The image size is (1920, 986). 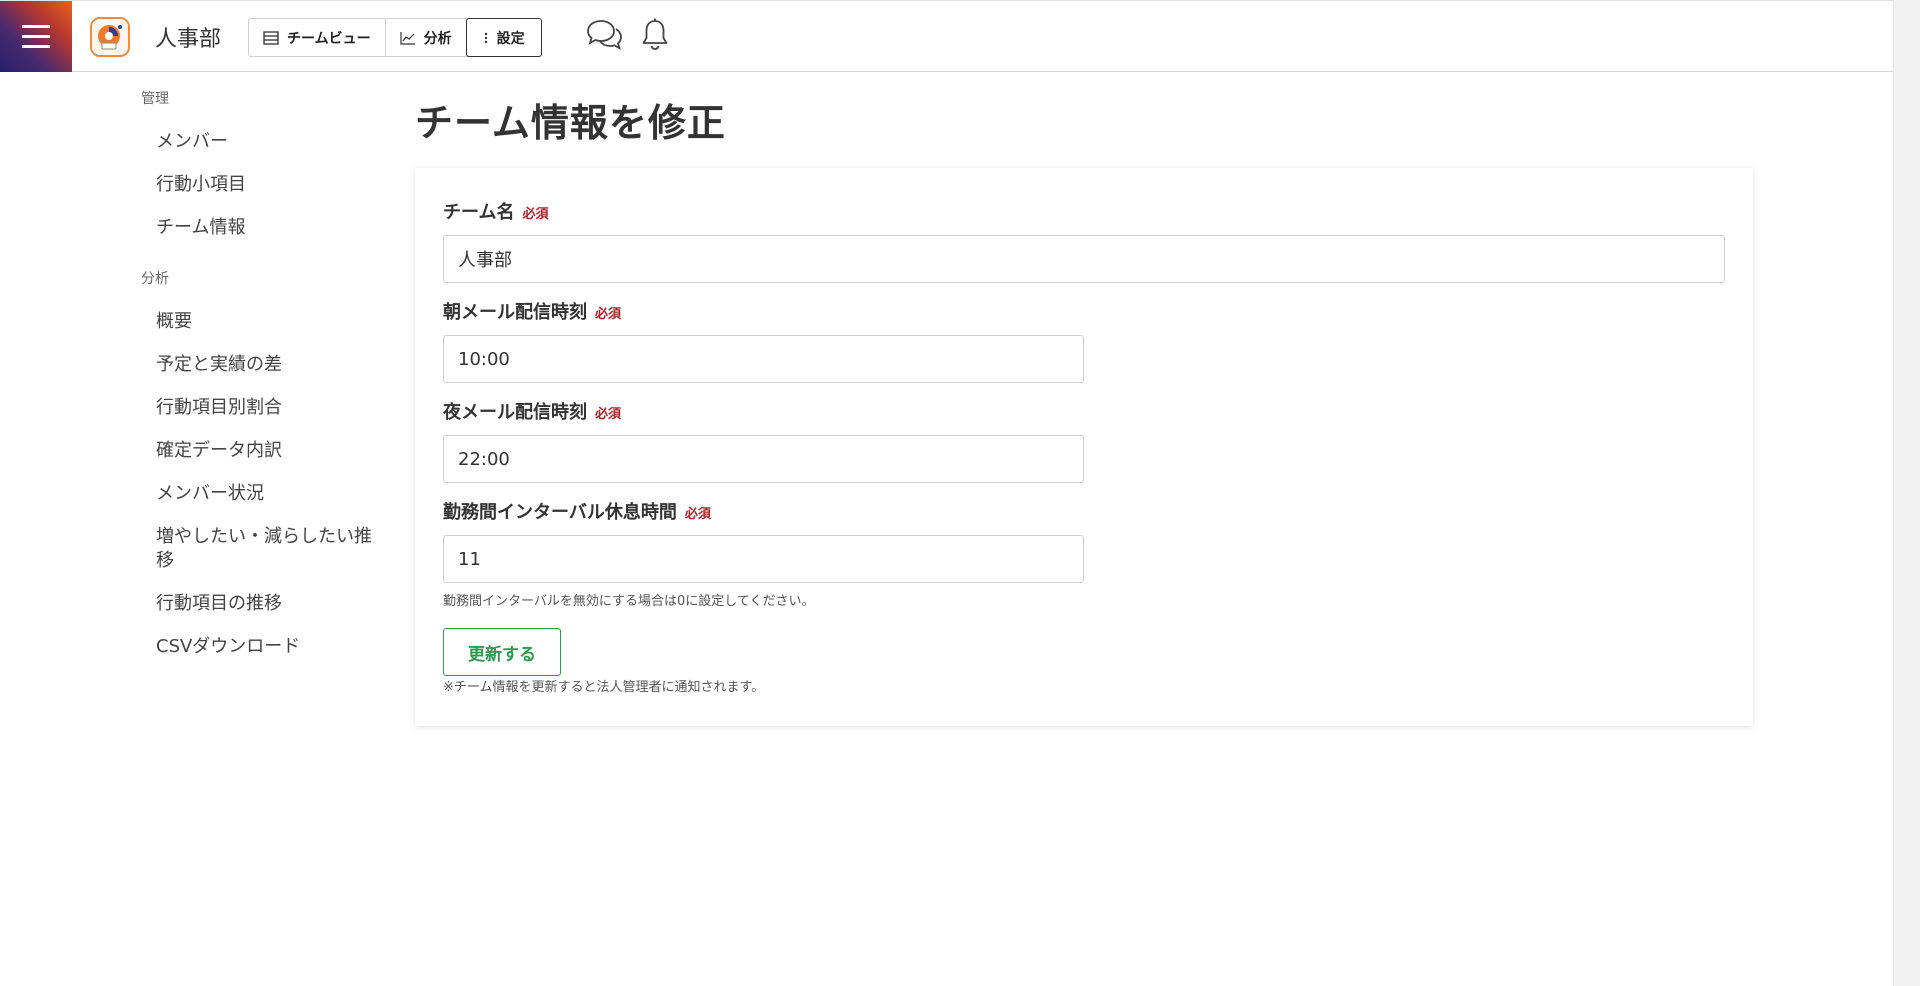 What do you see at coordinates (763, 459) in the screenshot?
I see `night-mail-time-input` at bounding box center [763, 459].